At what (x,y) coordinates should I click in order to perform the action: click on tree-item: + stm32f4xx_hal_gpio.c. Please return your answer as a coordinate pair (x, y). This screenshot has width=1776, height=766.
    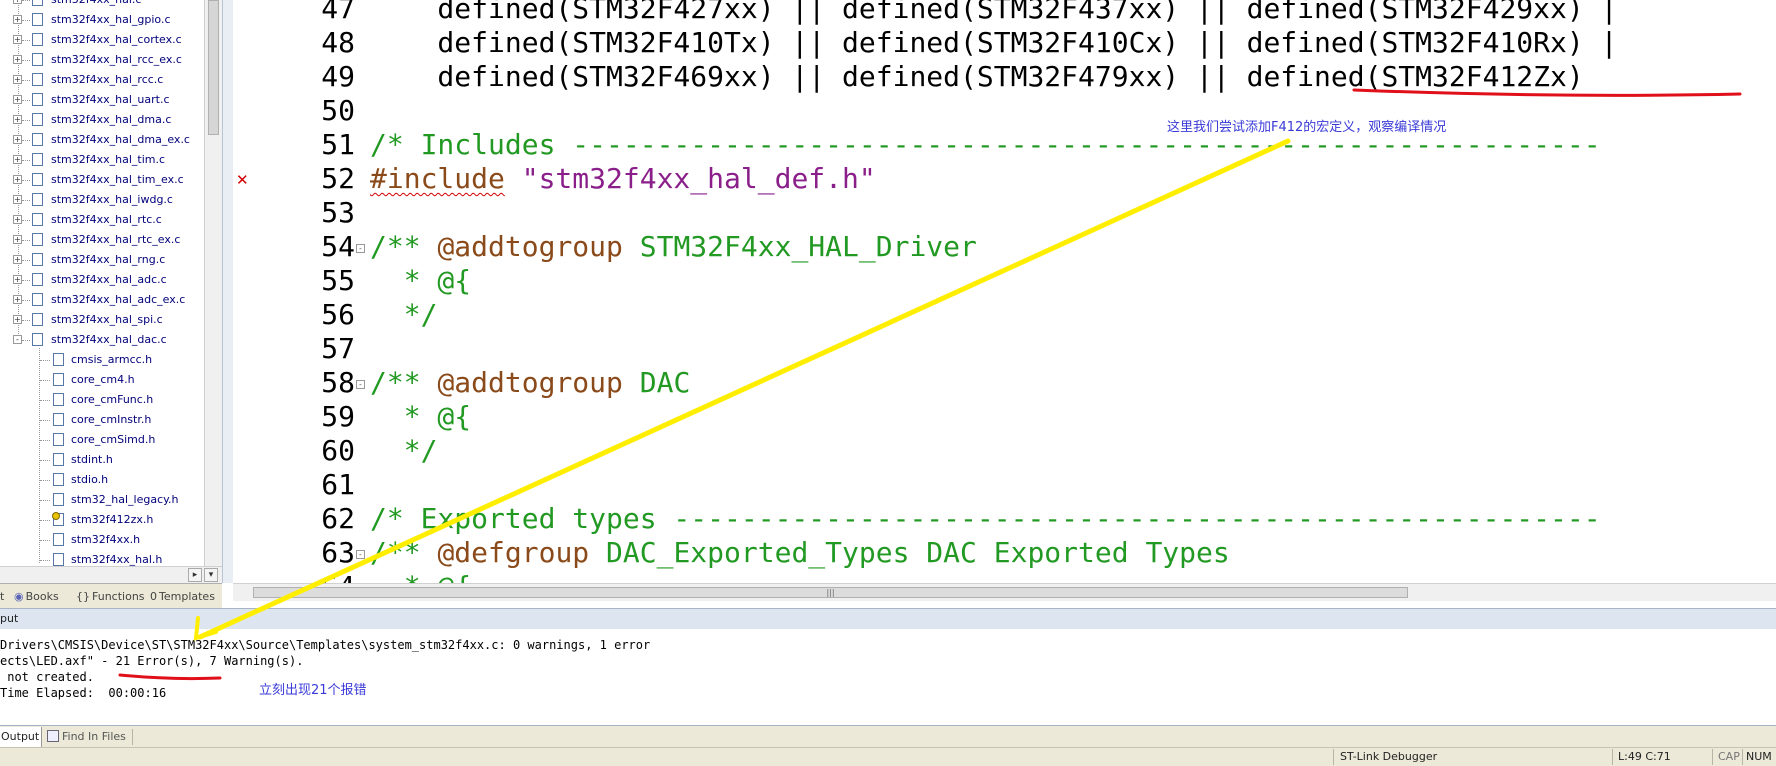
    Looking at the image, I should click on (102, 20).